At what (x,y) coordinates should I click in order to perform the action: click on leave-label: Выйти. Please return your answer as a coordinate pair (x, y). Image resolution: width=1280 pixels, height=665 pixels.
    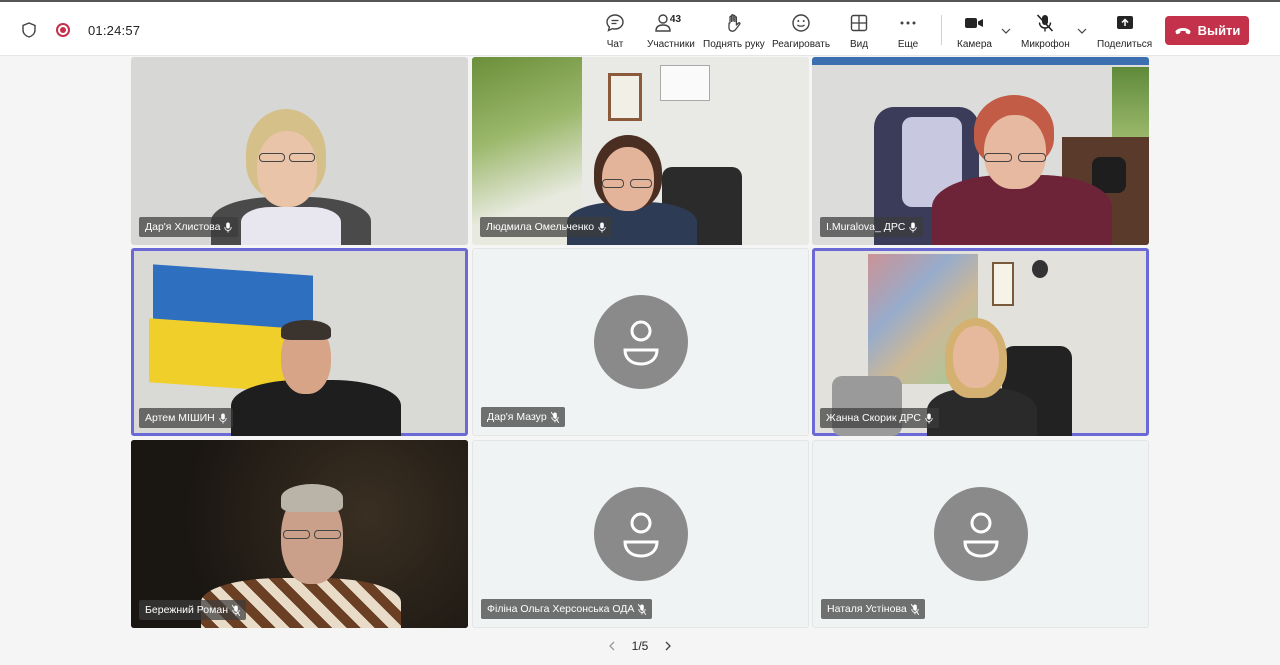
    Looking at the image, I should click on (1219, 30).